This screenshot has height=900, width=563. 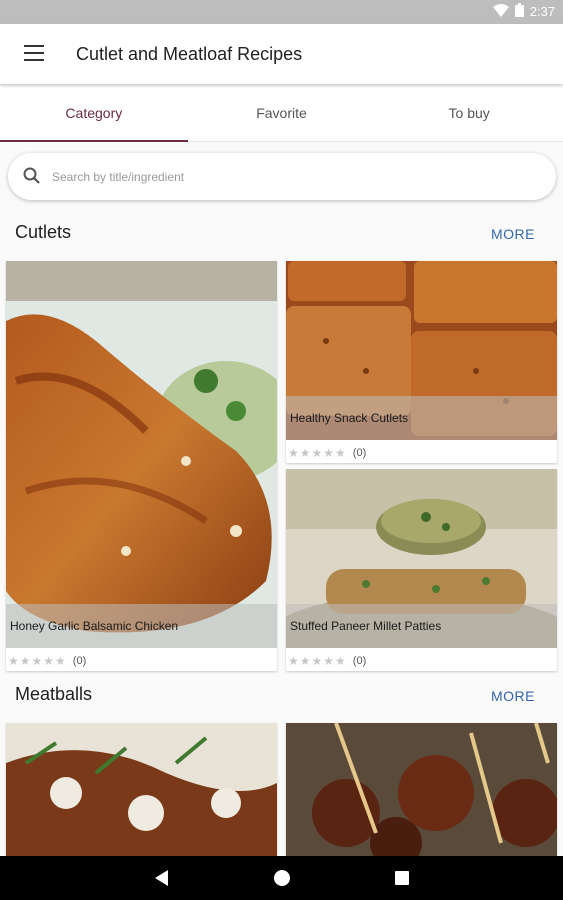 I want to click on search-input, so click(x=292, y=177).